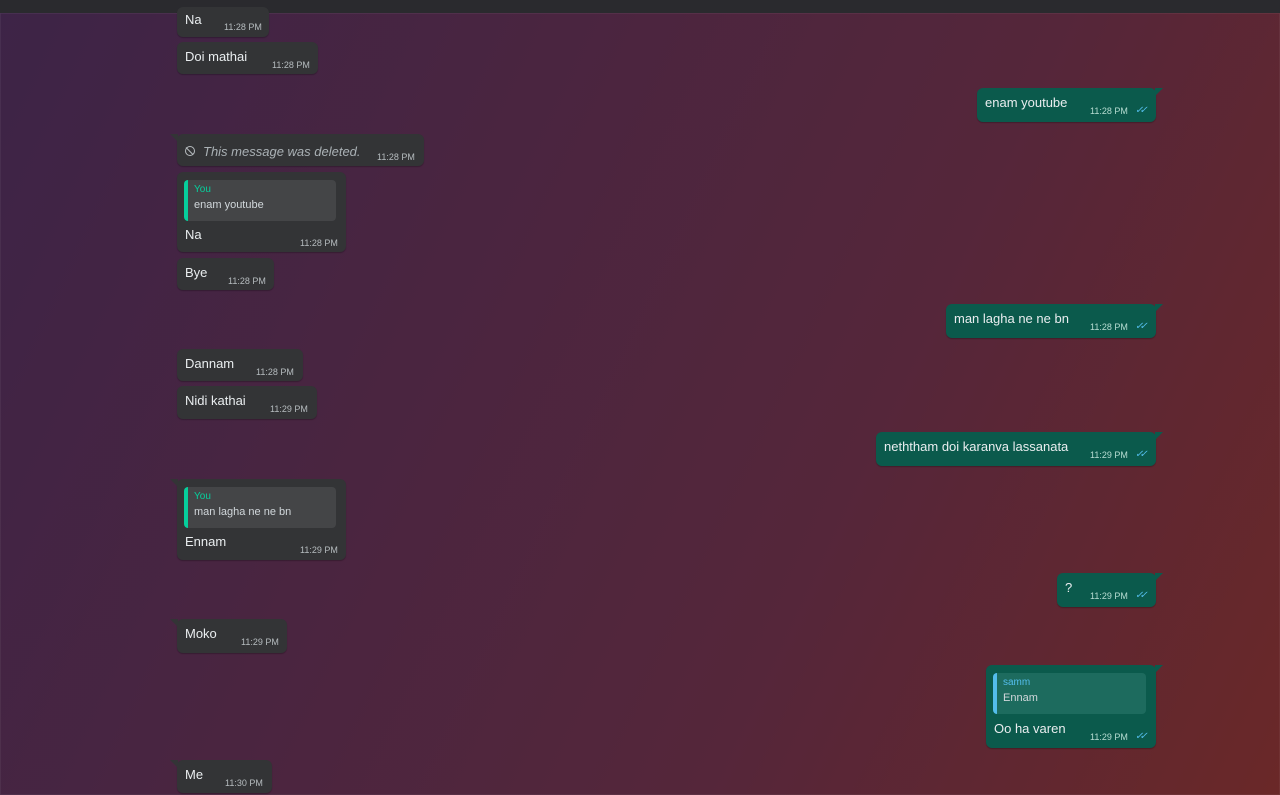  Describe the element at coordinates (225, 274) in the screenshot. I see `message-bubble-incoming: Bye 11:28 PM` at that location.